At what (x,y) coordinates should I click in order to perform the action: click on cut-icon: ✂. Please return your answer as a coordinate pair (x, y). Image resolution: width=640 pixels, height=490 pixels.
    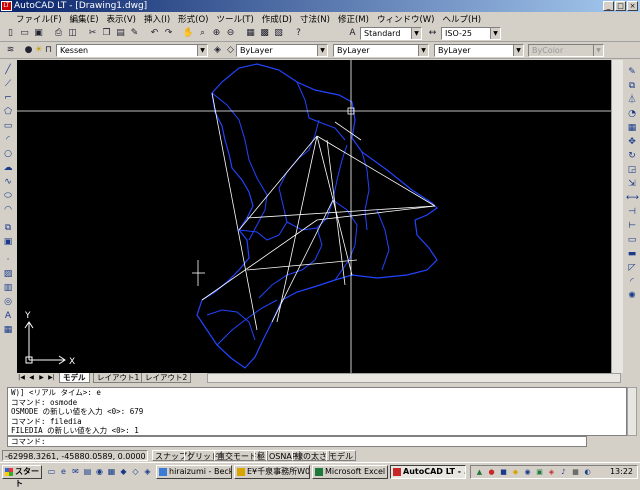
    Looking at the image, I should click on (92, 33).